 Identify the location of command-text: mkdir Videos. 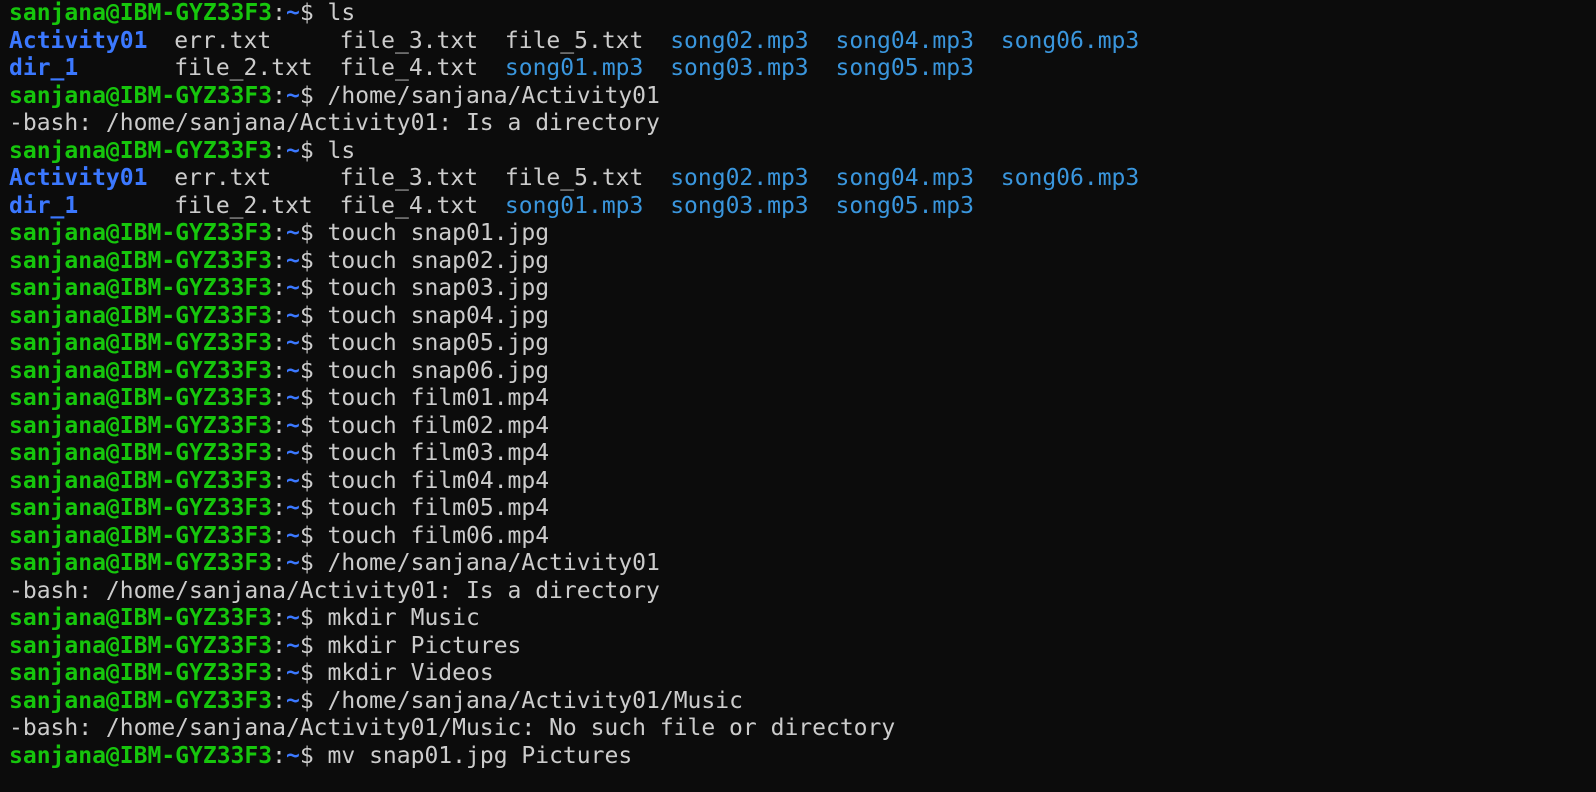
(410, 673).